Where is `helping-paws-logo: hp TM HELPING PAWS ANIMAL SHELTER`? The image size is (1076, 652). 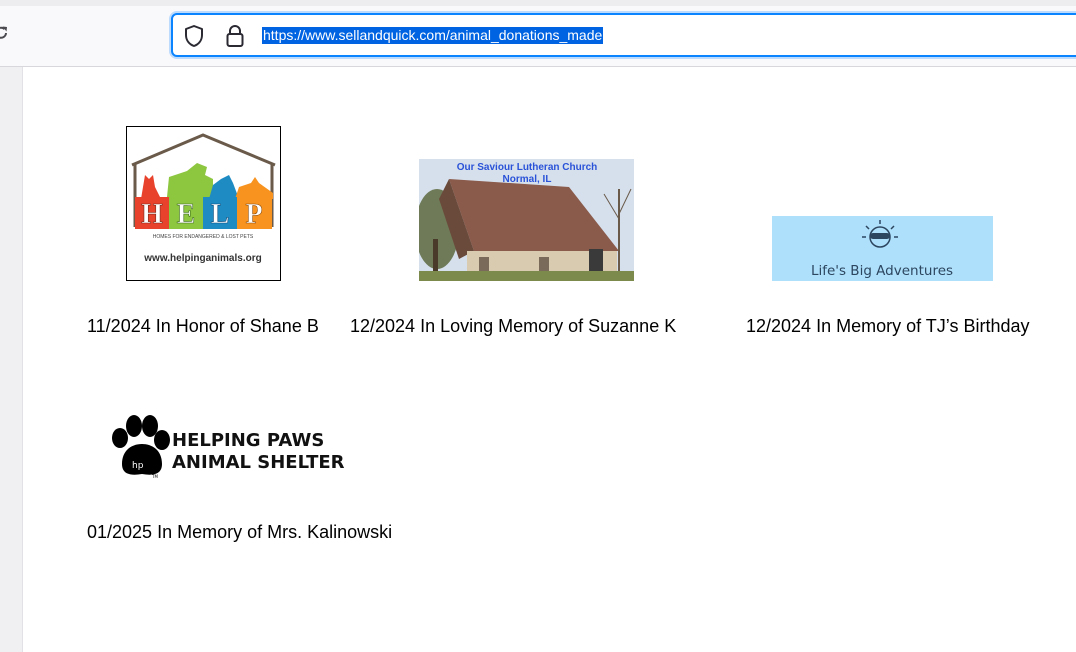
helping-paws-logo: hp TM HELPING PAWS ANIMAL SHELTER is located at coordinates (222, 447).